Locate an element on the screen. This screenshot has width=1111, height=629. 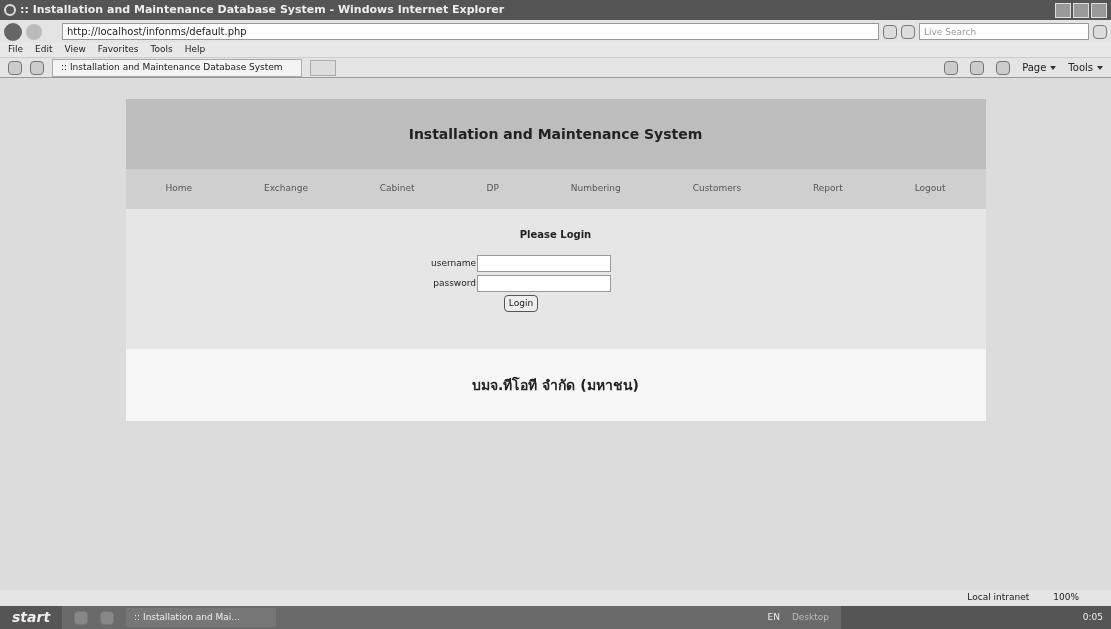
menu-item: Help is located at coordinates (195, 50).